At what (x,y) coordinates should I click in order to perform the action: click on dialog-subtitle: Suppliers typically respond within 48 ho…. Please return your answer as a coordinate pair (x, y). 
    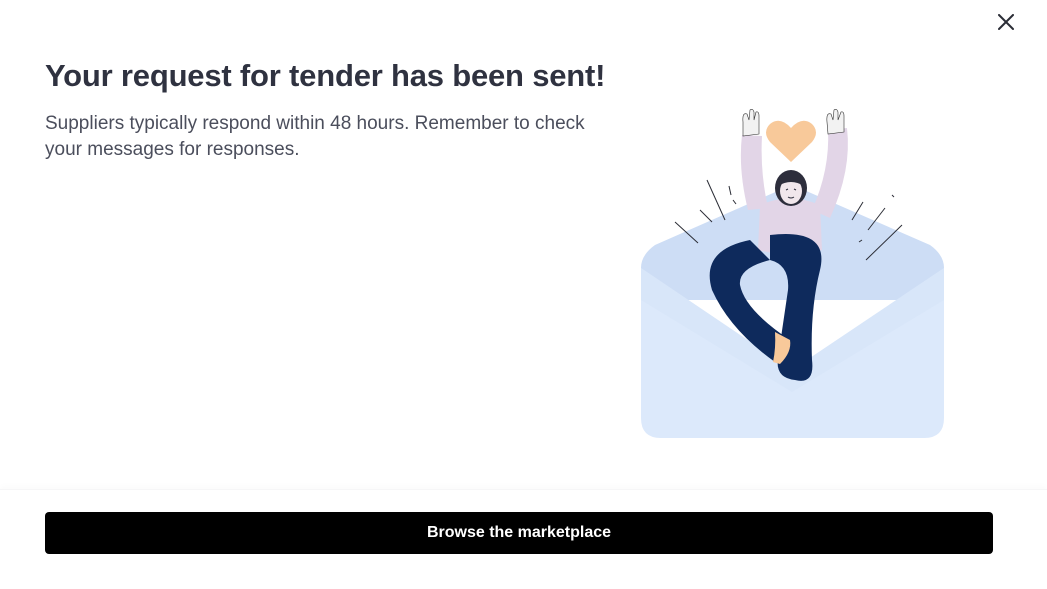
    Looking at the image, I should click on (315, 136).